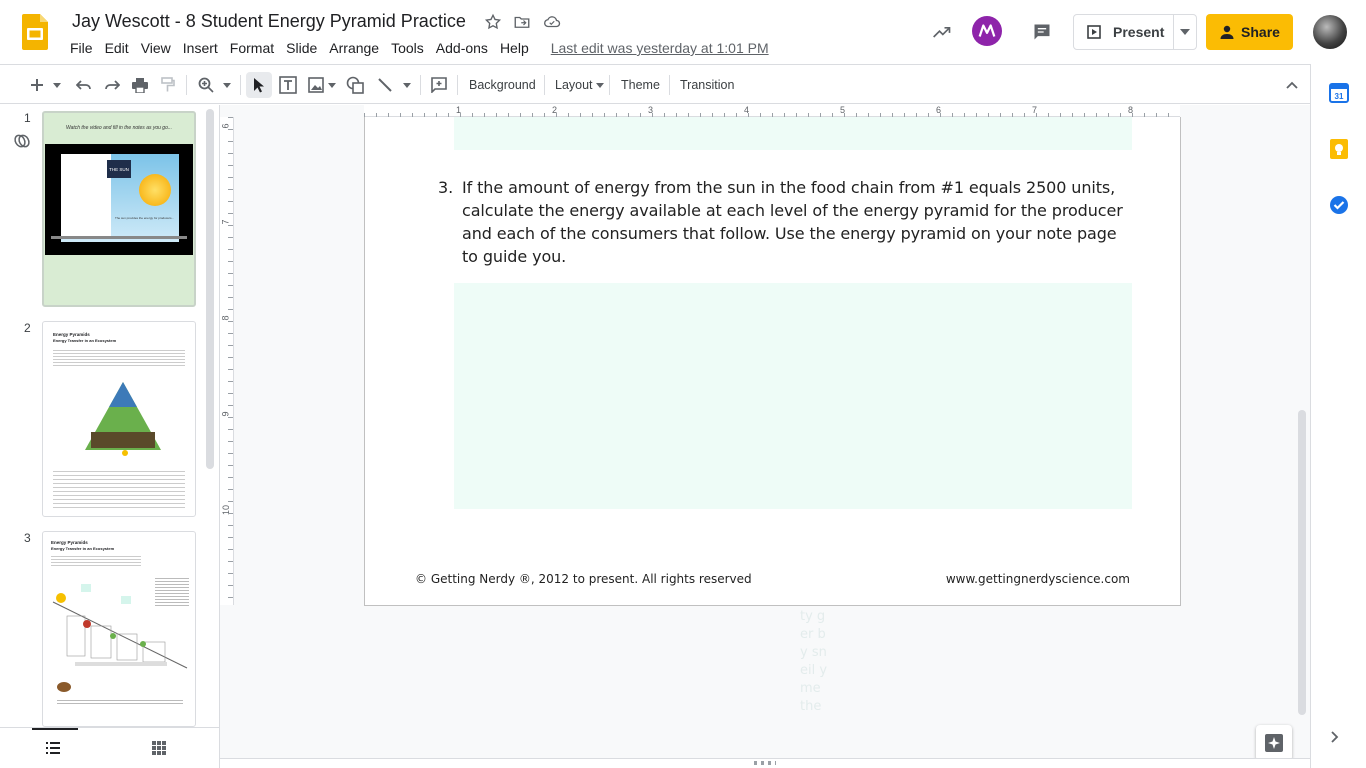 The image size is (1366, 768). Describe the element at coordinates (206, 85) in the screenshot. I see `zoom-icon` at that location.